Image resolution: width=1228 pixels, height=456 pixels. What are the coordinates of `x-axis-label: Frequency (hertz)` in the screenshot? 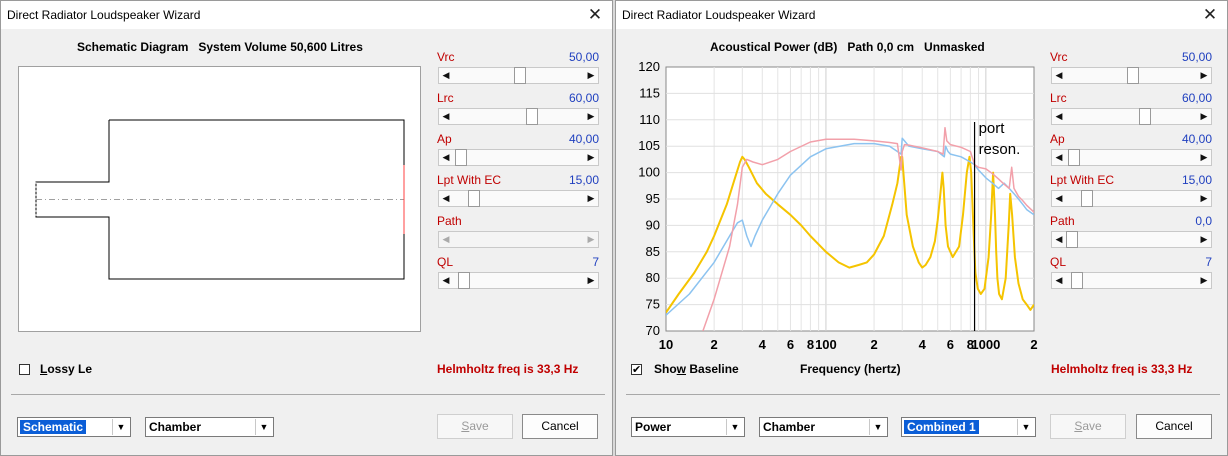 It's located at (850, 369).